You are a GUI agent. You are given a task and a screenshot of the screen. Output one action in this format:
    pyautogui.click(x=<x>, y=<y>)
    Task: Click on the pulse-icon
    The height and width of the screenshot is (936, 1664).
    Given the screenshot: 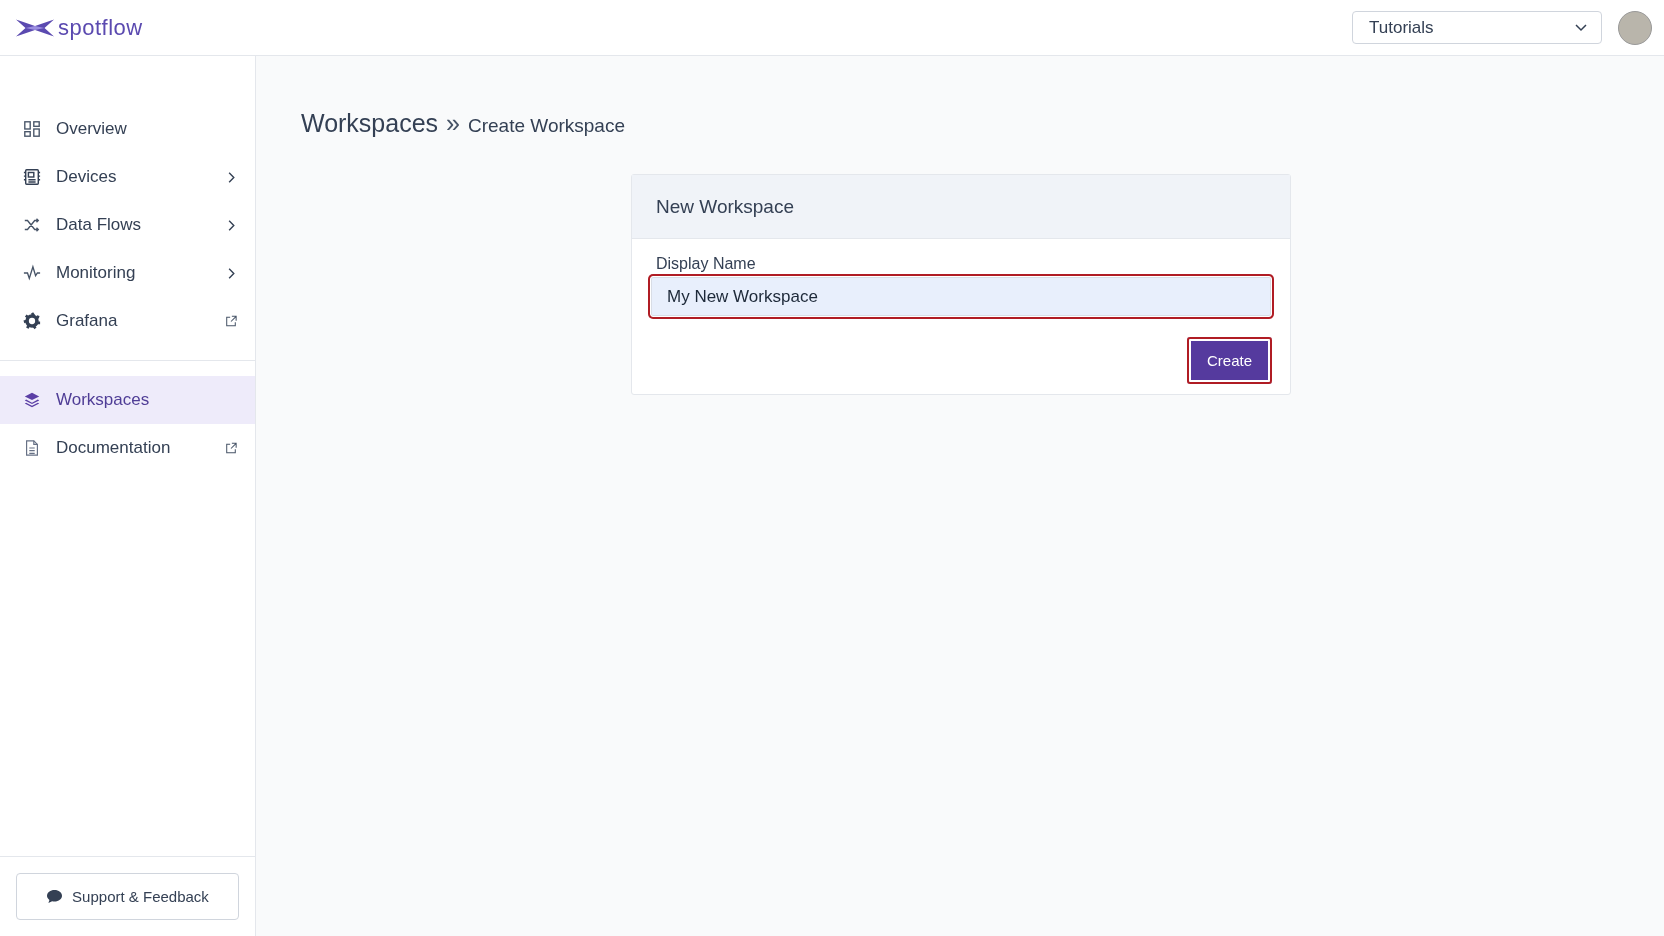 What is the action you would take?
    pyautogui.click(x=32, y=273)
    